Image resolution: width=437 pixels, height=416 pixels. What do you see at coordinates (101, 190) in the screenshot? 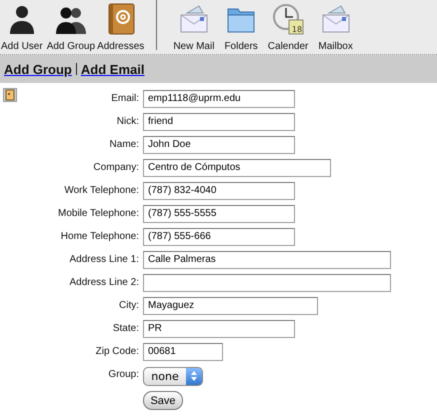
I see `field-label: Work Telephone:` at bounding box center [101, 190].